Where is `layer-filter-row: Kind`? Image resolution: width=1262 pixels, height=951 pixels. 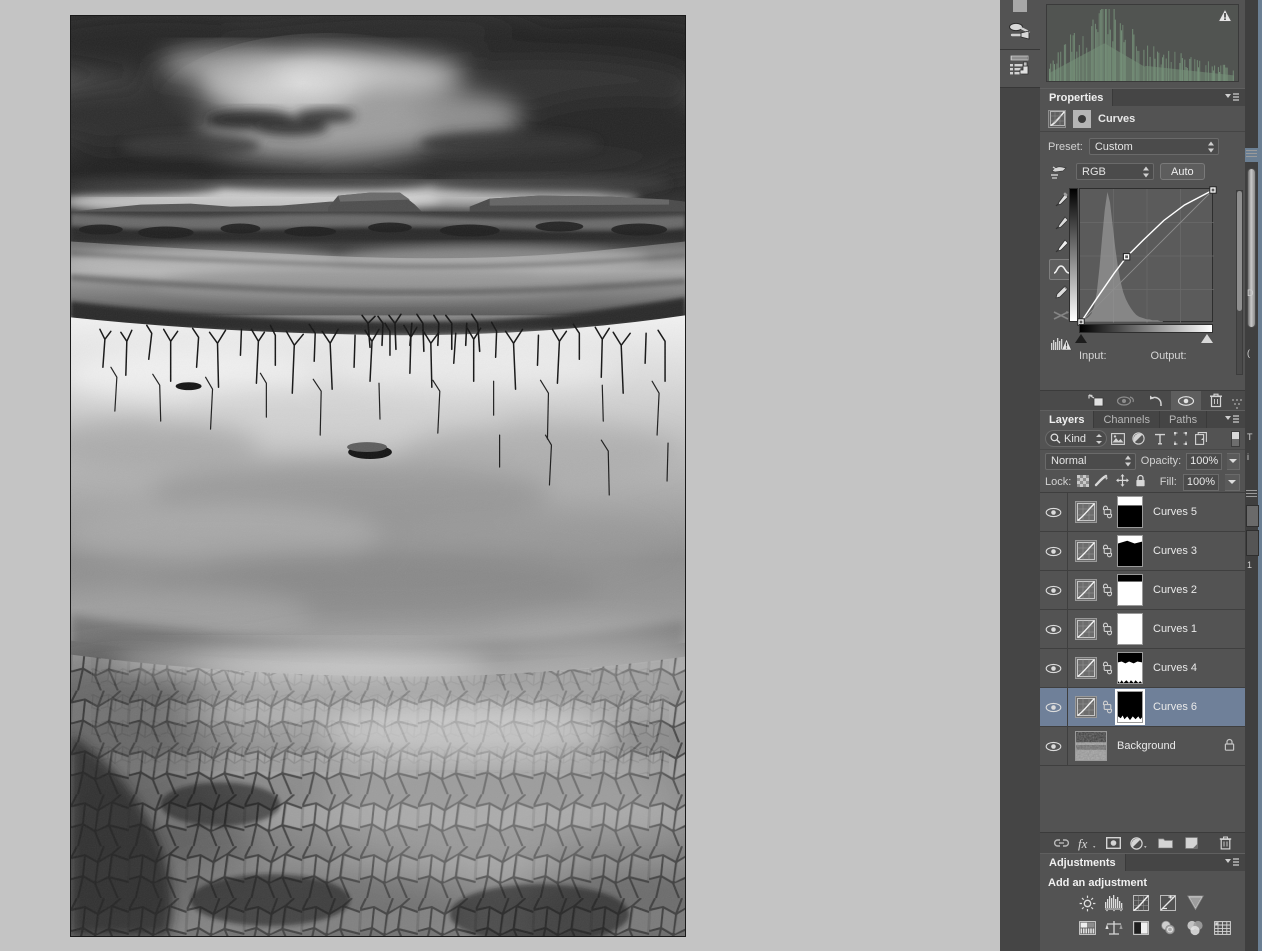
layer-filter-row: Kind is located at coordinates (1142, 439).